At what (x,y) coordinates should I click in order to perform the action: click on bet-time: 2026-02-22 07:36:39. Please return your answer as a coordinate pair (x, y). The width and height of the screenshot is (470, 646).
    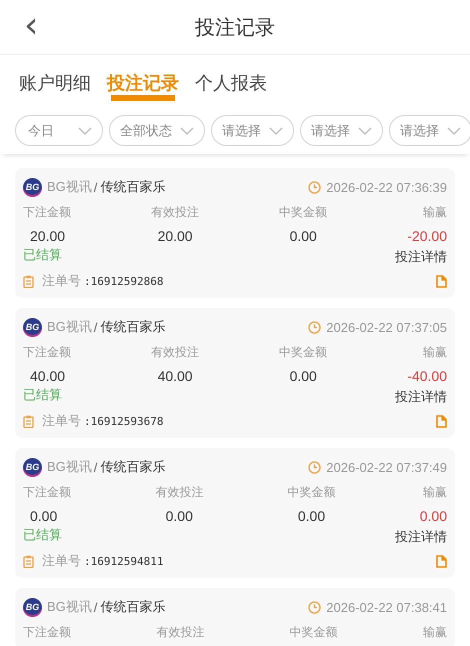
    Looking at the image, I should click on (386, 187).